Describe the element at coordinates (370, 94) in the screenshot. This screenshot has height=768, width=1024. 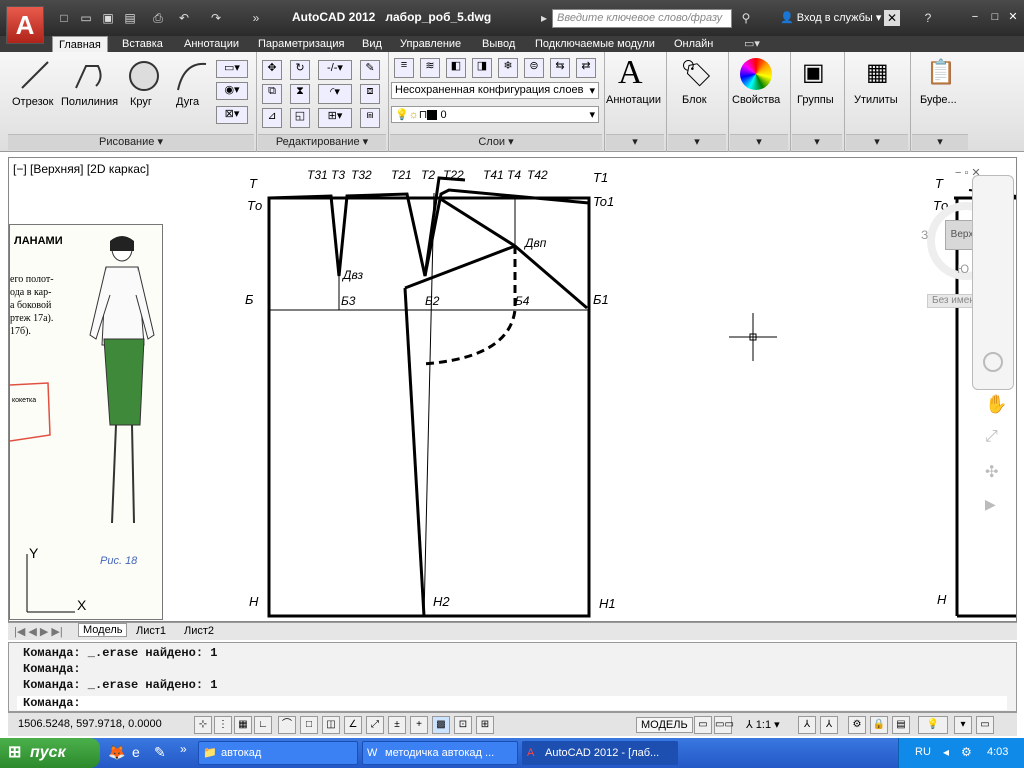
I see `explode-icon: ⧈` at that location.